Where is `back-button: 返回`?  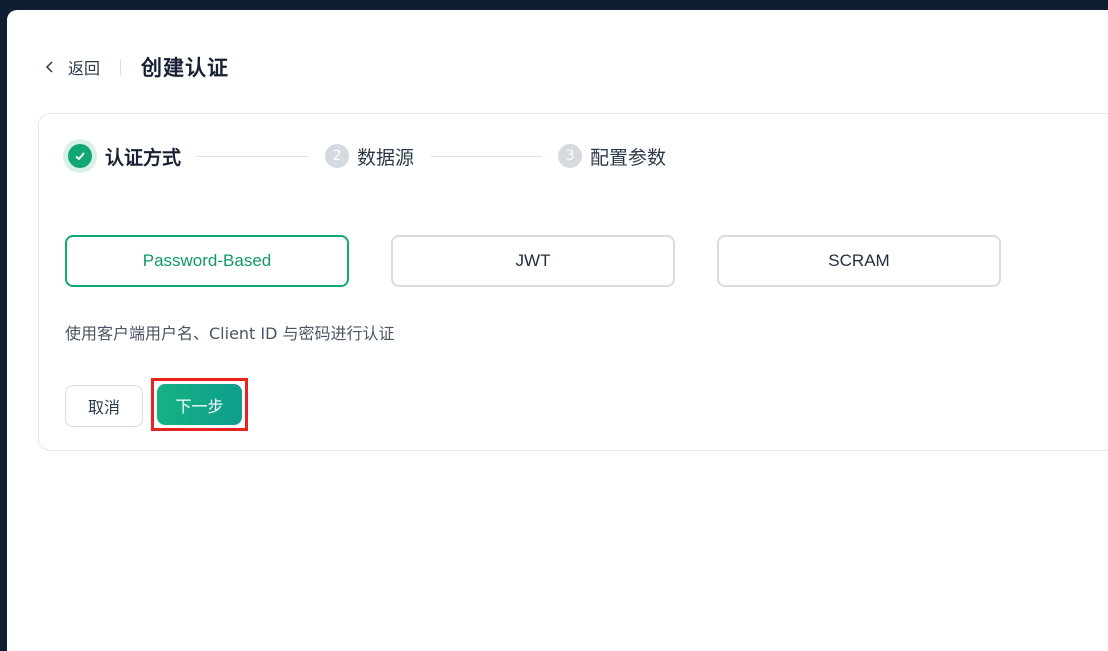 back-button: 返回 is located at coordinates (70, 67).